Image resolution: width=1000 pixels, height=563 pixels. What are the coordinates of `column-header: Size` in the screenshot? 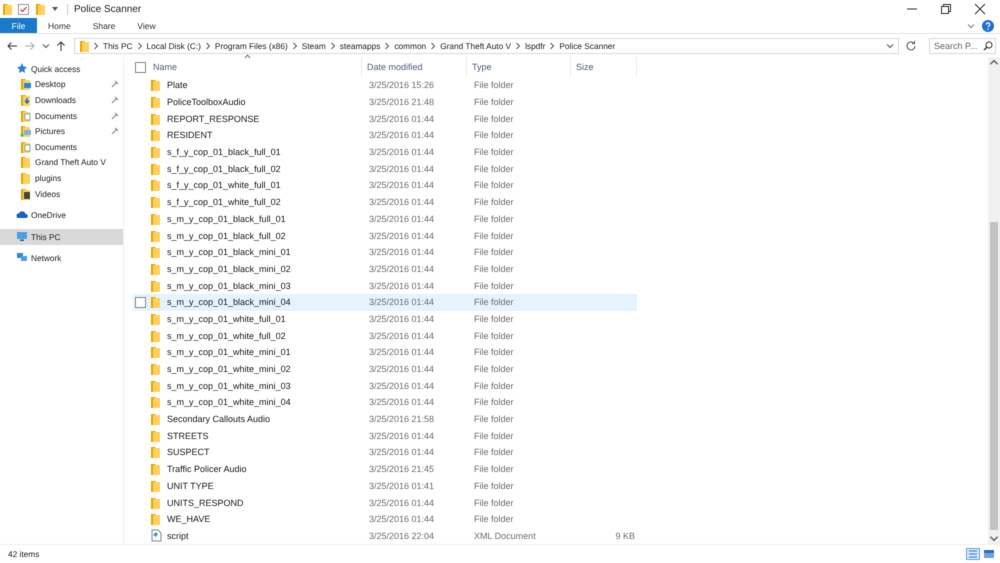 It's located at (604, 67).